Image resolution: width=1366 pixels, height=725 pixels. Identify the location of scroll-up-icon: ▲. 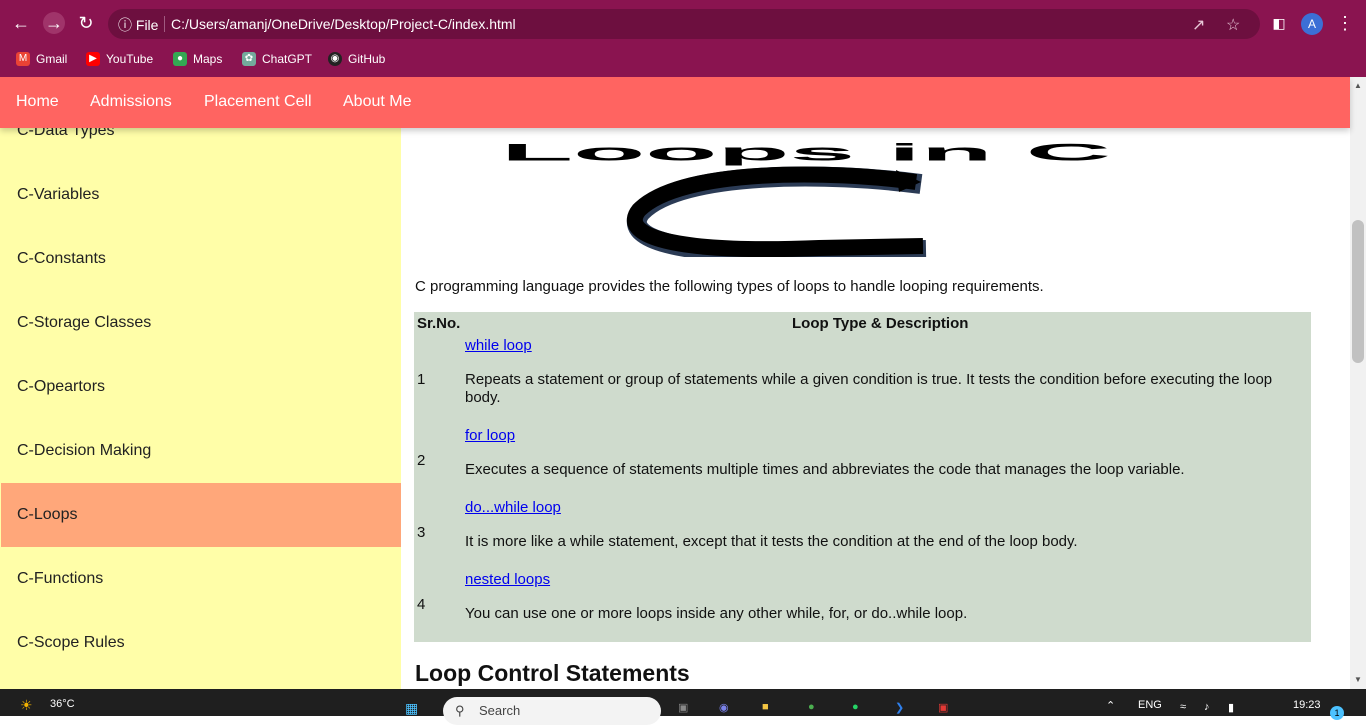
(1358, 85).